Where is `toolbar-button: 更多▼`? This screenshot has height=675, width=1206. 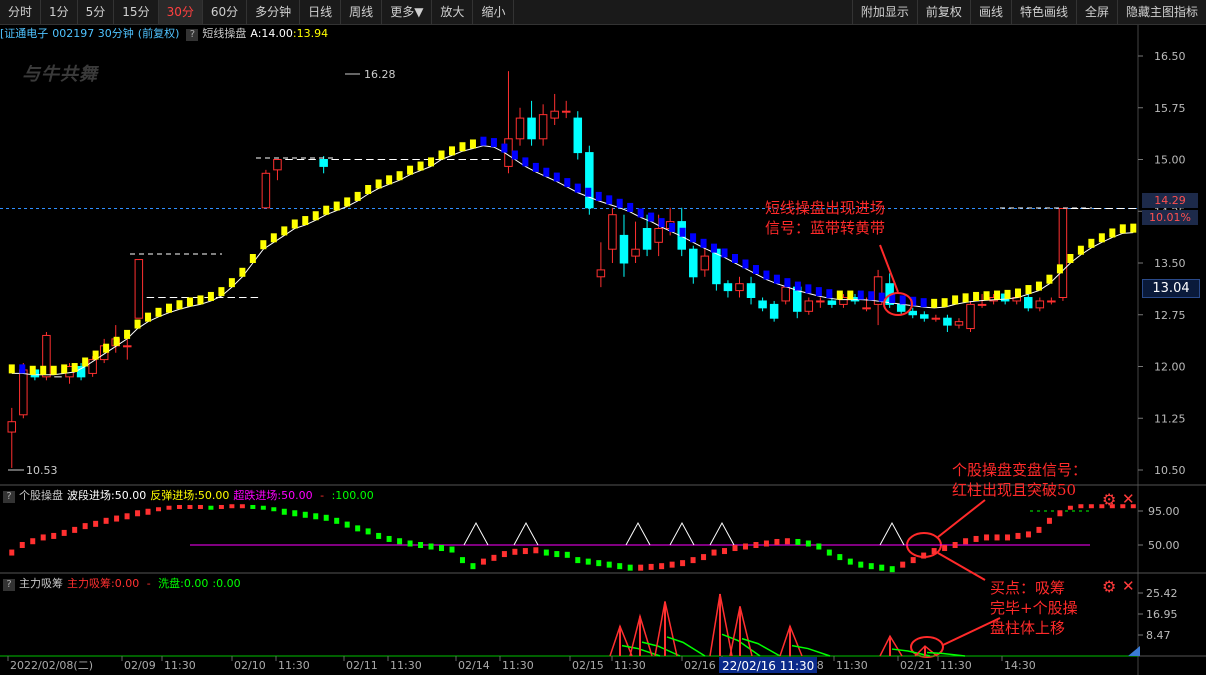 toolbar-button: 更多▼ is located at coordinates (407, 12).